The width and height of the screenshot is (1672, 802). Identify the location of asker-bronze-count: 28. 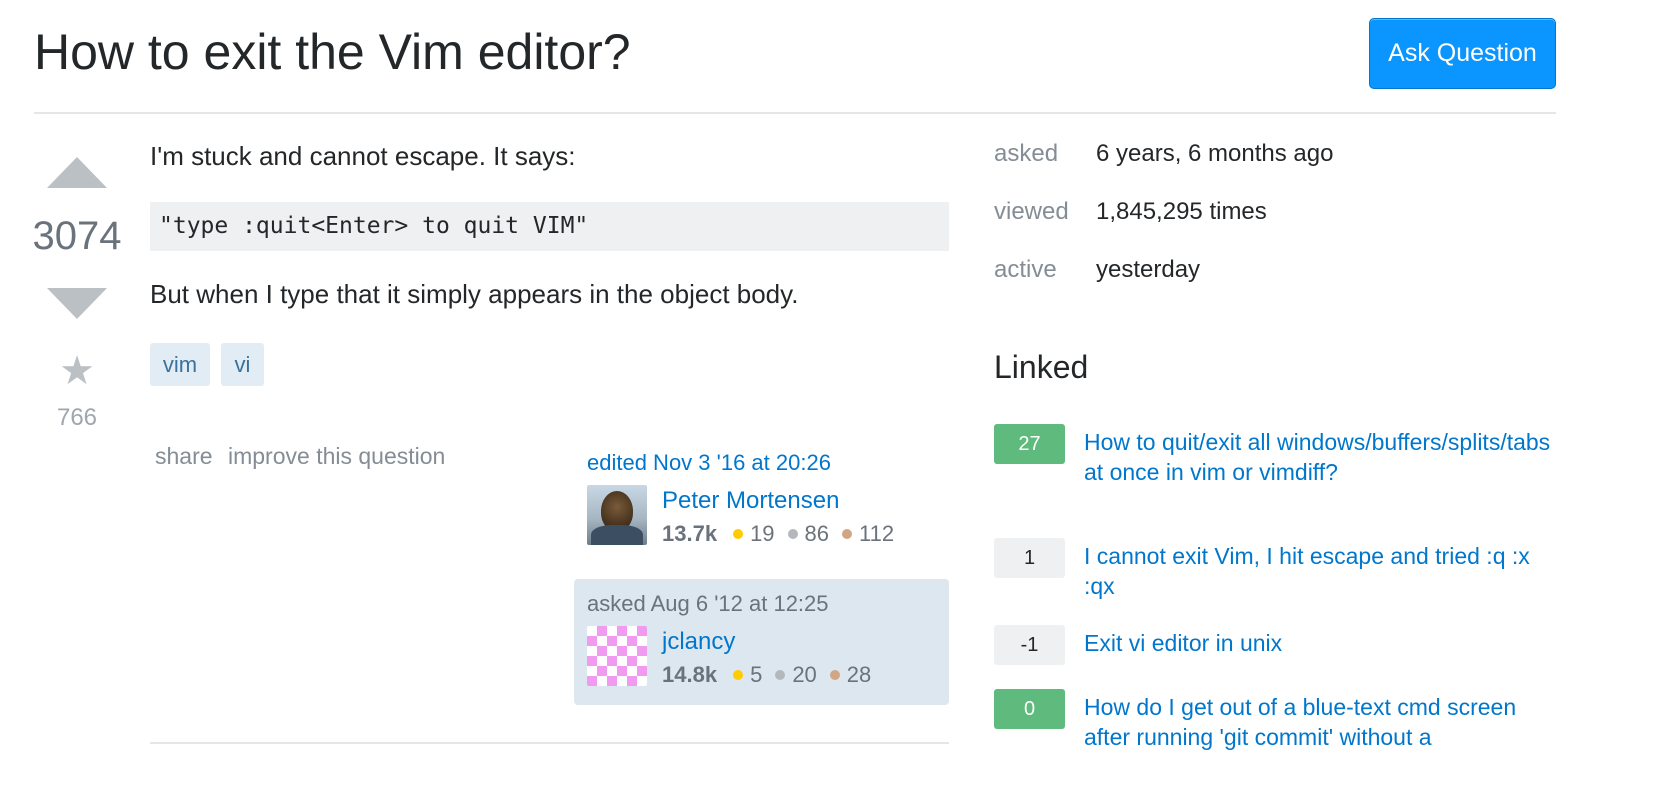
(859, 674).